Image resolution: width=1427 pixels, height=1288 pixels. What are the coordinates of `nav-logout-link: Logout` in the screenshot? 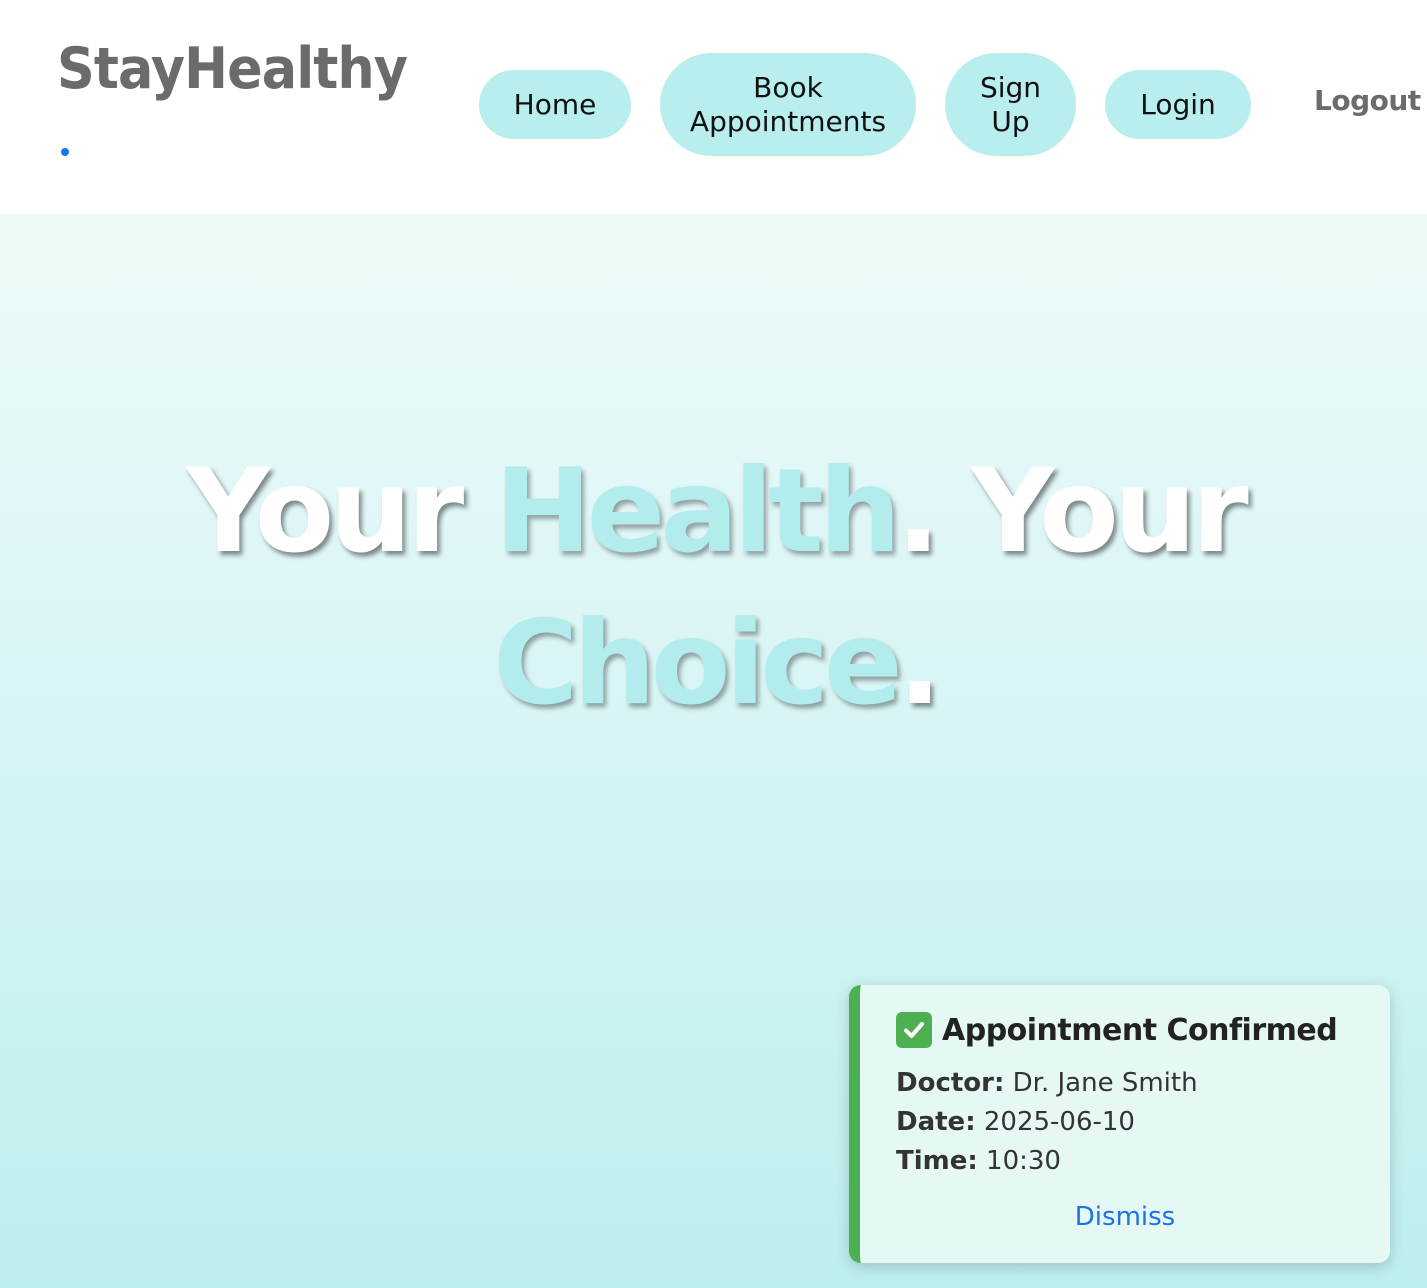 It's located at (1367, 100).